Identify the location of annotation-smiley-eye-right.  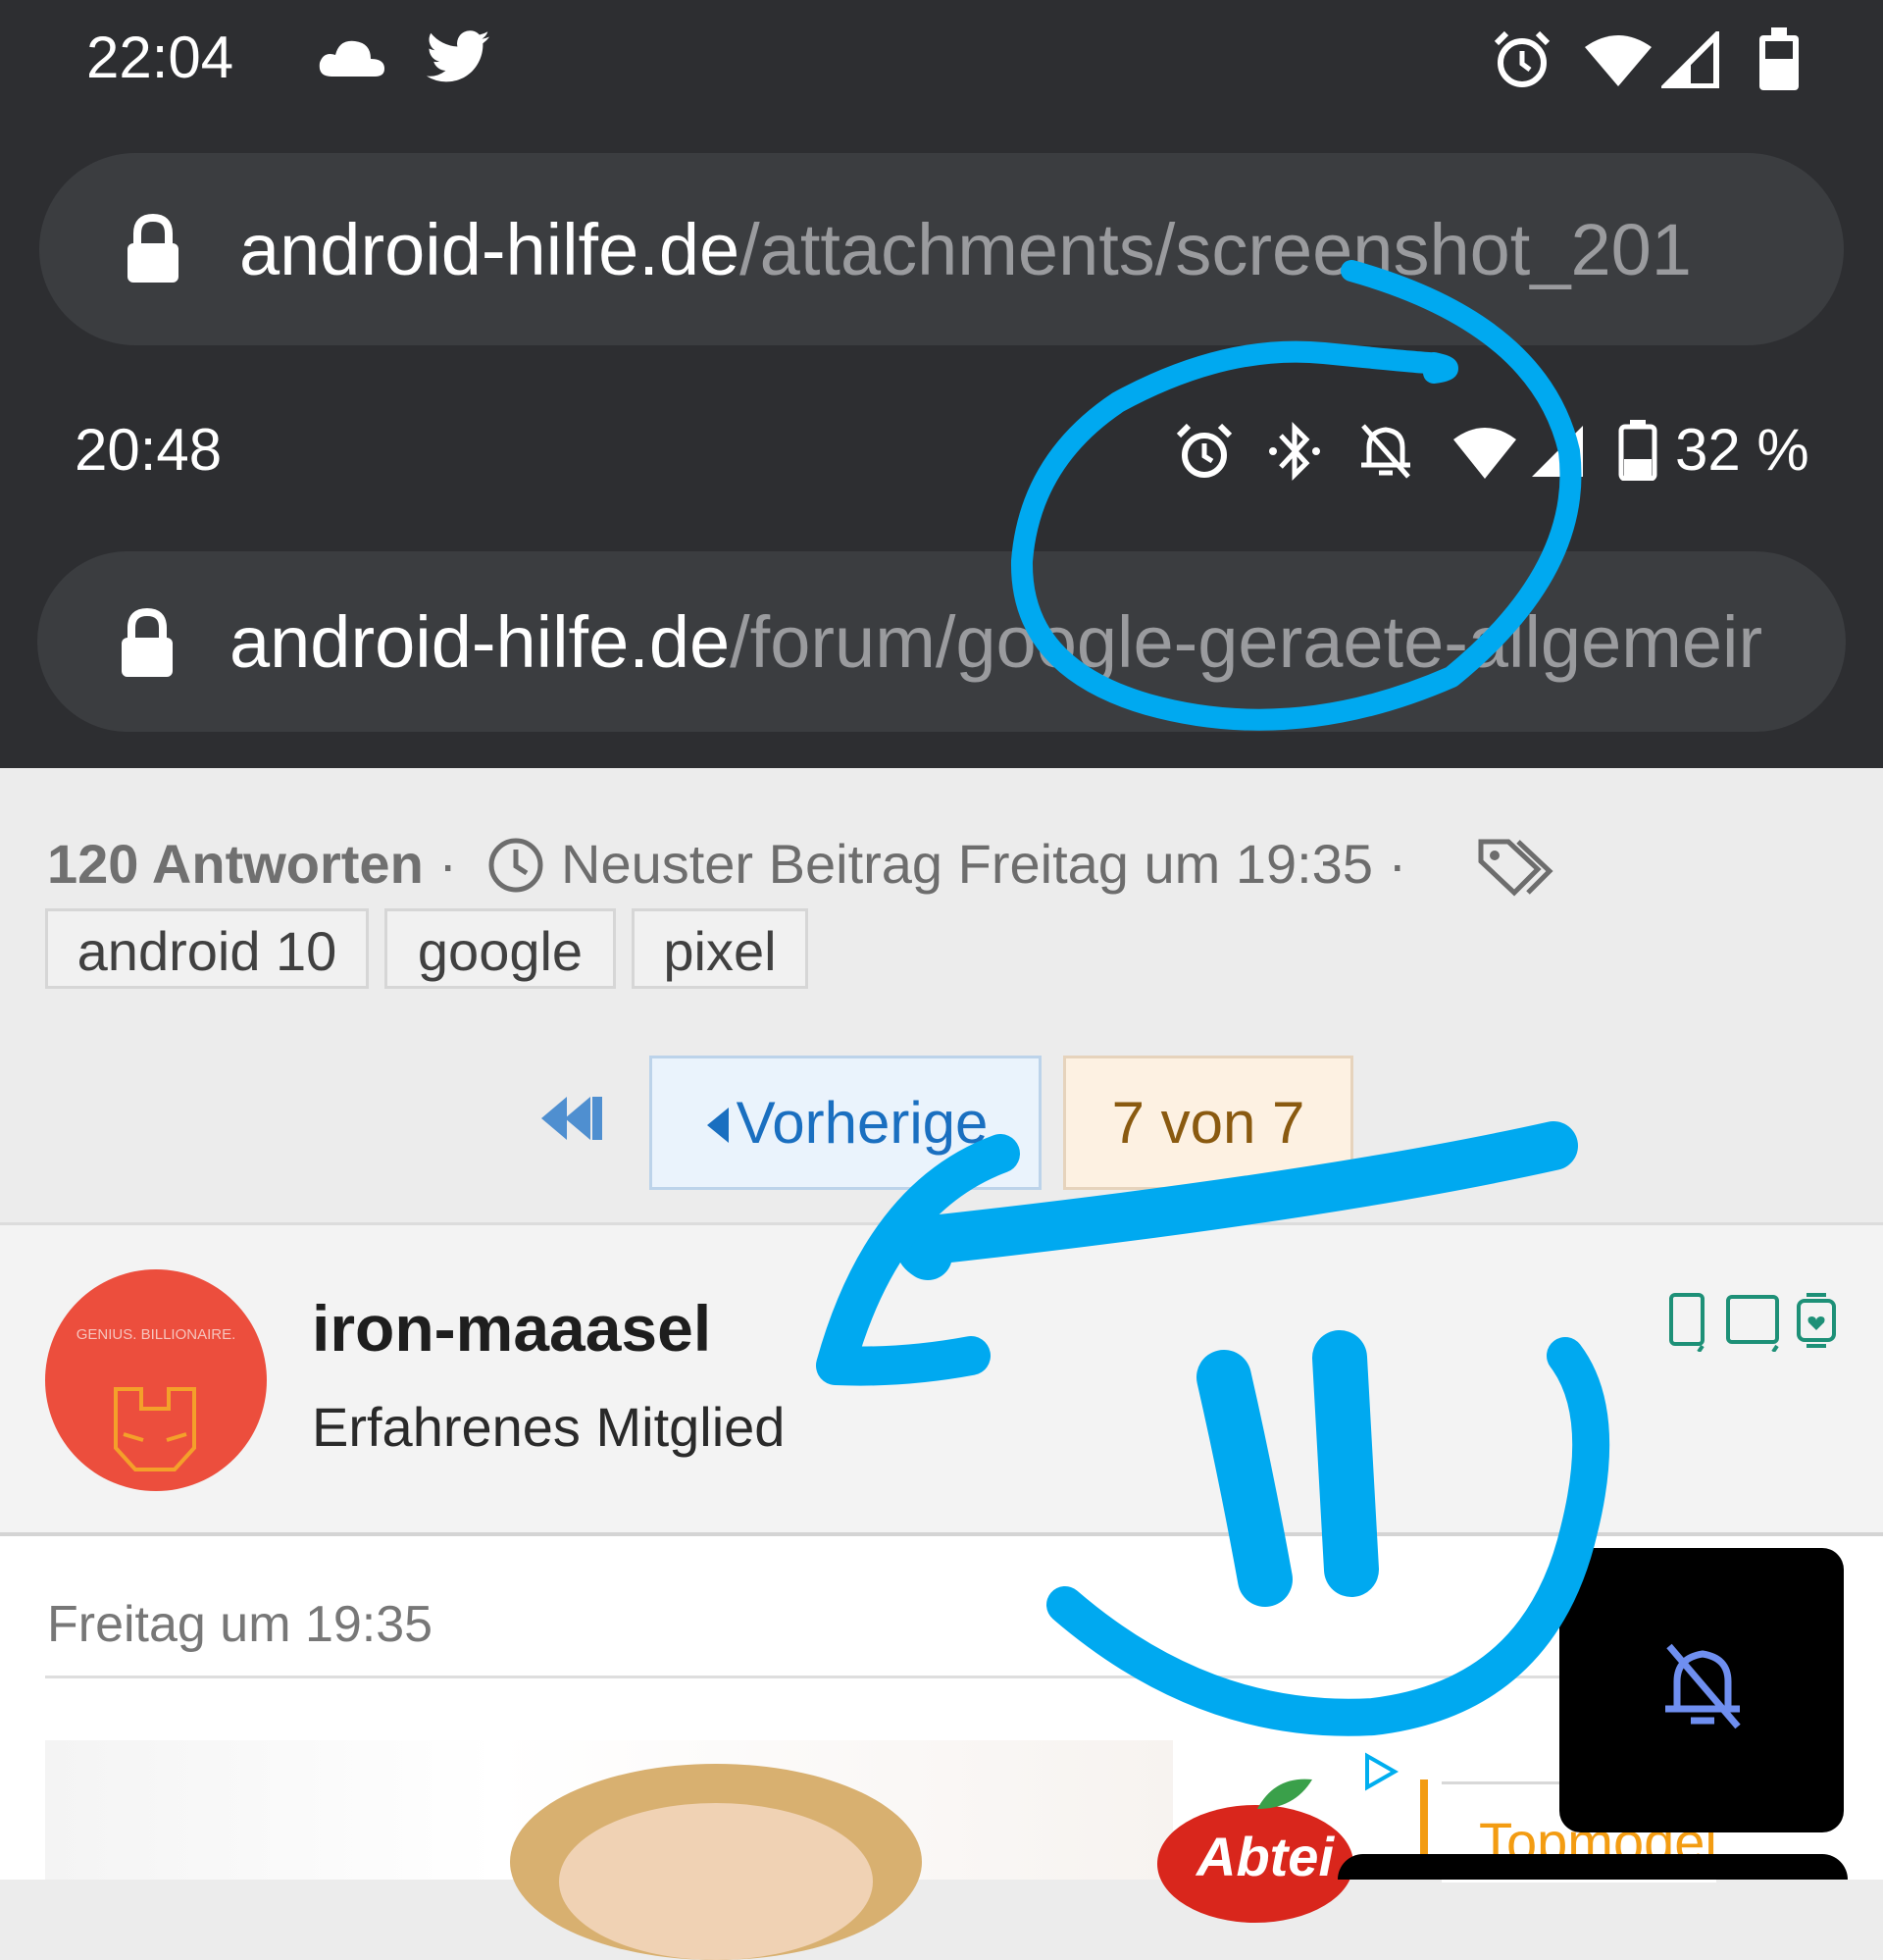
(1345, 1463).